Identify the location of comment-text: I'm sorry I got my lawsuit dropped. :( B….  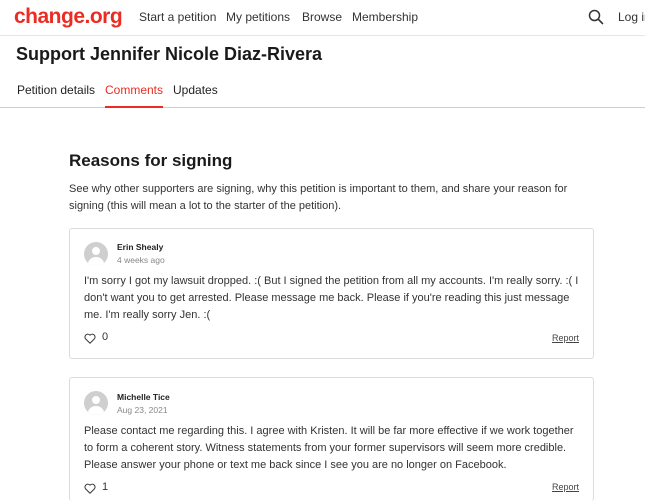
(331, 298).